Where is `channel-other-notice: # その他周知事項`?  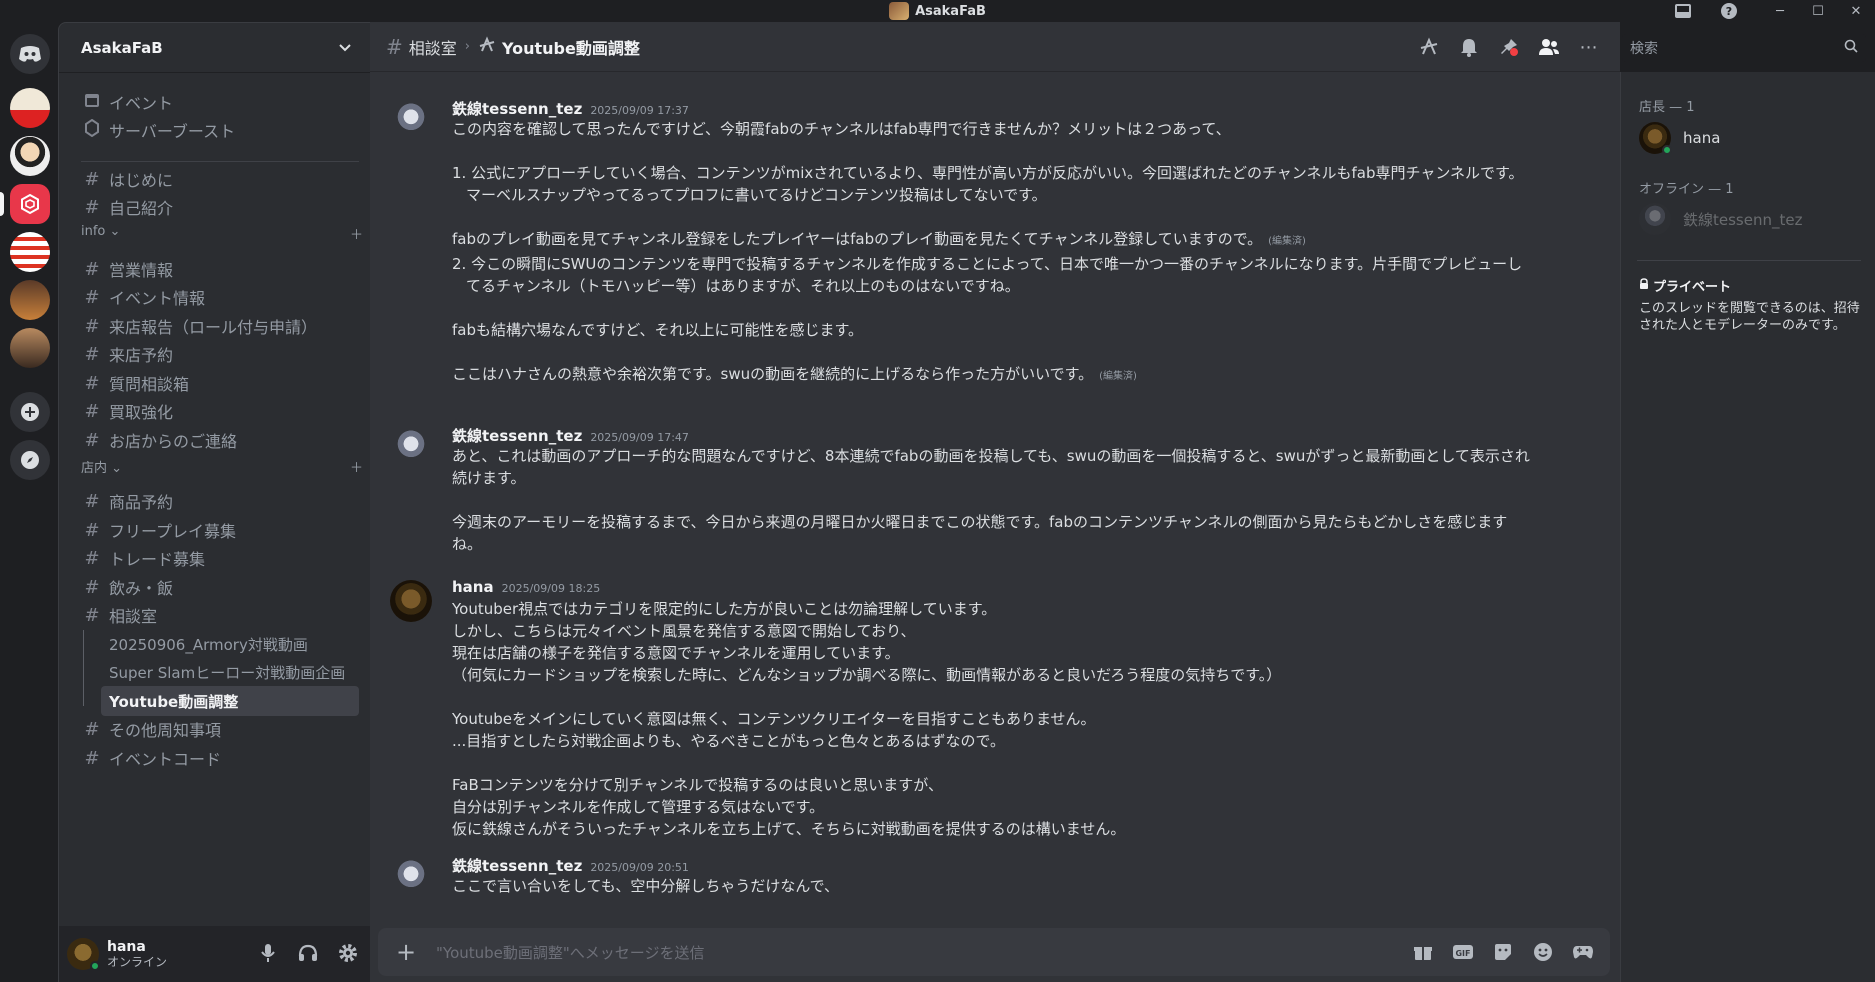 channel-other-notice: # その他周知事項 is located at coordinates (214, 729).